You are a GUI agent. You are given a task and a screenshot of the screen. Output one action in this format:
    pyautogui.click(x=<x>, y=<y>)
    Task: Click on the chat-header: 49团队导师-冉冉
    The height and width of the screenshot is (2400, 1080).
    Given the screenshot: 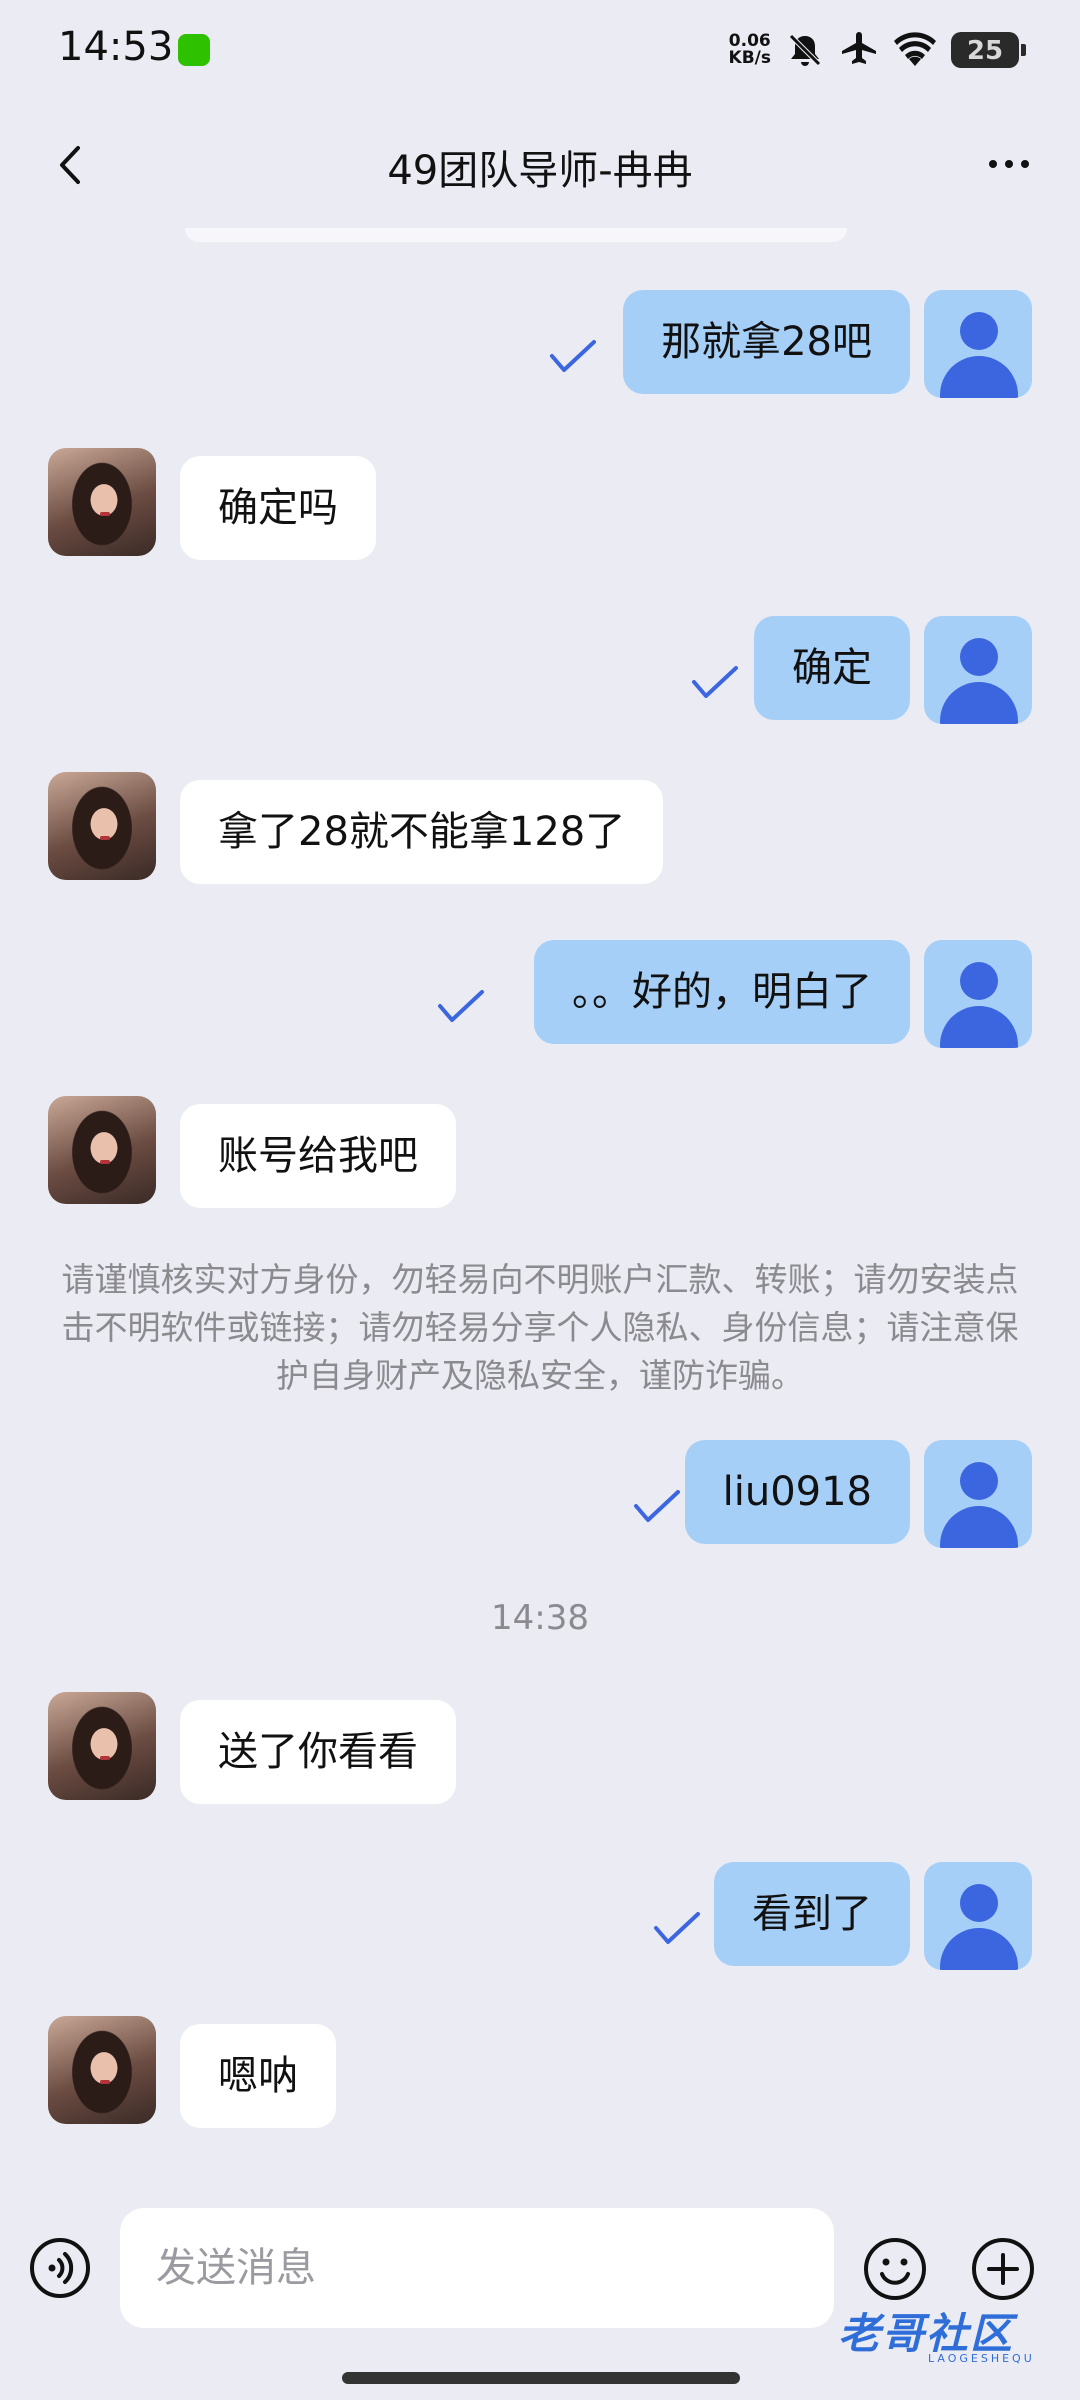 What is the action you would take?
    pyautogui.click(x=540, y=165)
    